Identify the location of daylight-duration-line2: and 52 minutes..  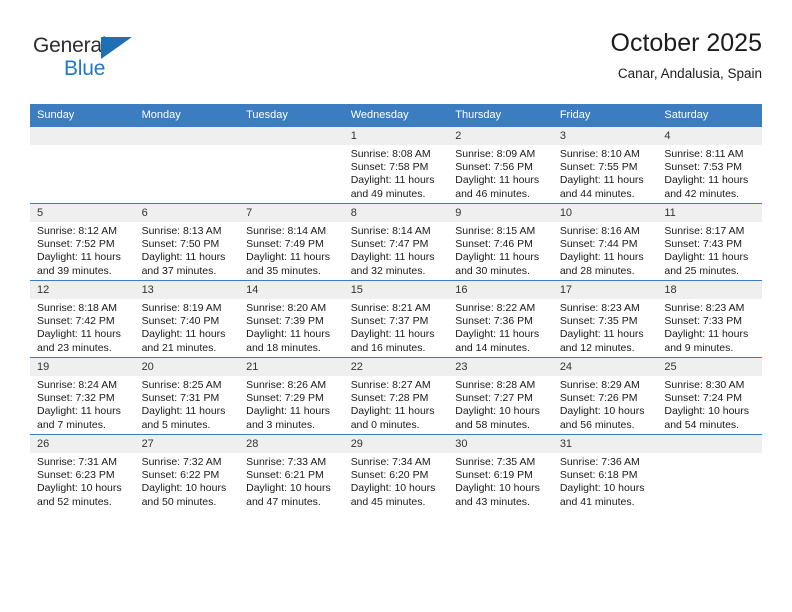
(74, 501).